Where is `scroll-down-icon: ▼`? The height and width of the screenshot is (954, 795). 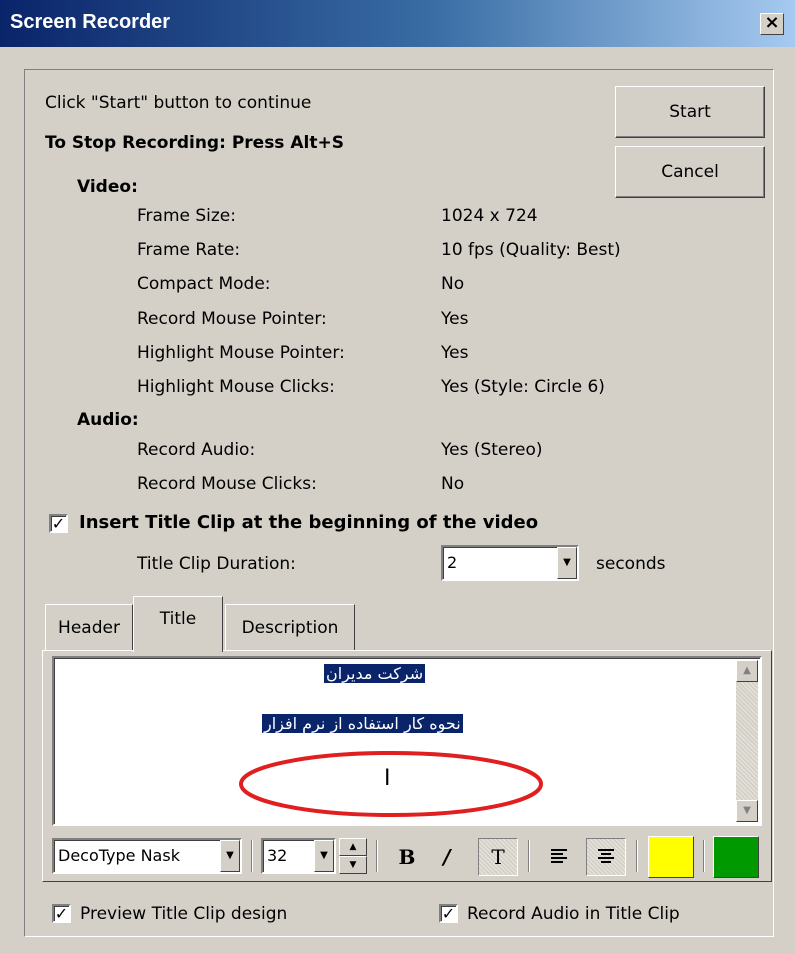 scroll-down-icon: ▼ is located at coordinates (747, 811).